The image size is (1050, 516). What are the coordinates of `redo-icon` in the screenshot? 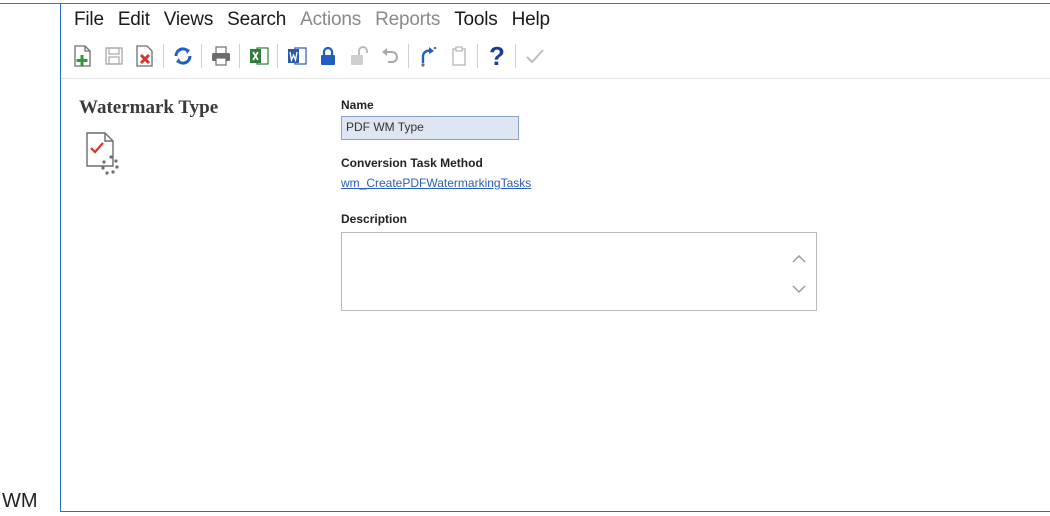 It's located at (427, 56).